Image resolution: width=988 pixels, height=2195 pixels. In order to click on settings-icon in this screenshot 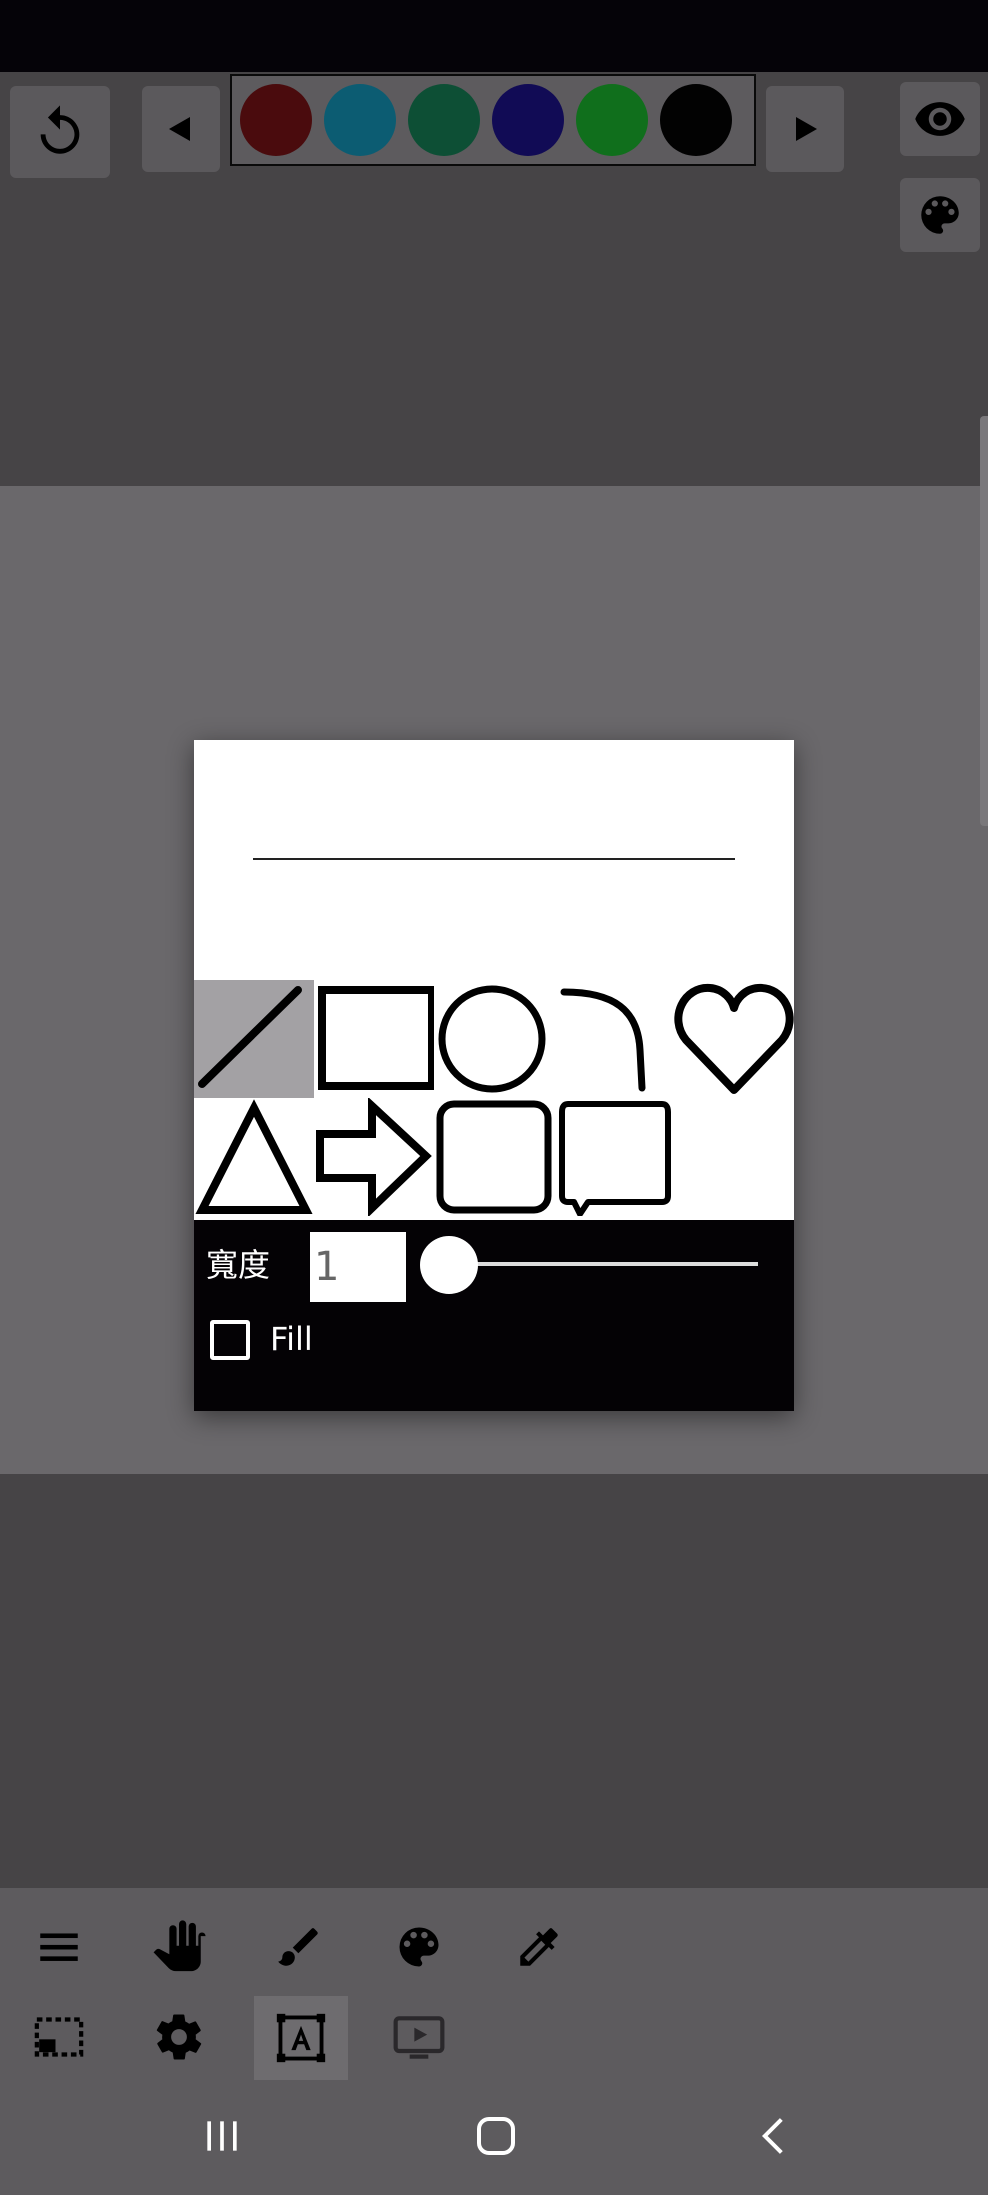, I will do `click(179, 2037)`.